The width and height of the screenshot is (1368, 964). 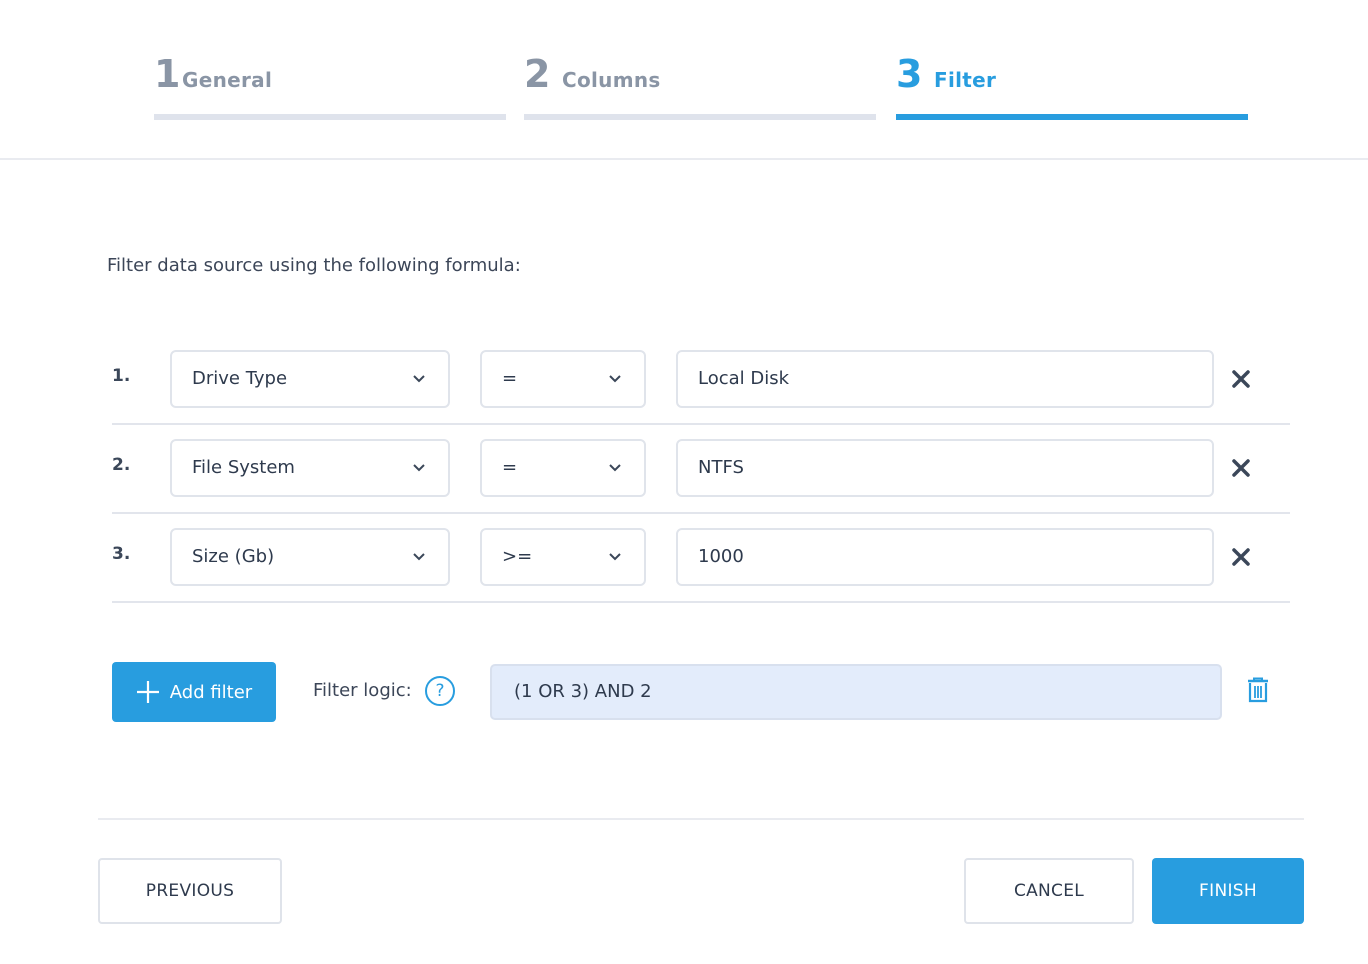 I want to click on filter-index: 1., so click(x=121, y=376).